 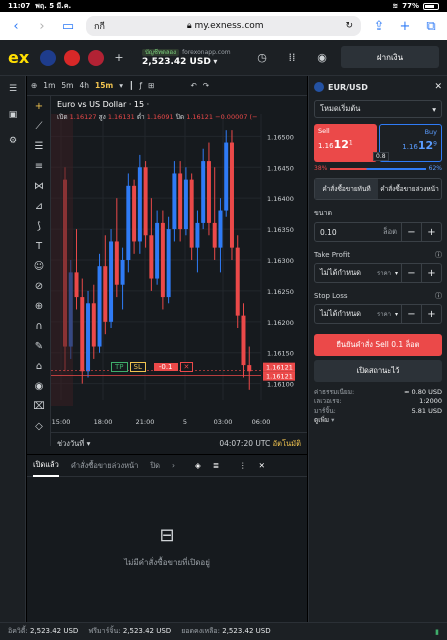 I want to click on account-selector: บัญชีทดลอง forexonapp.com 2,523.42 USD ▾, so click(x=186, y=57).